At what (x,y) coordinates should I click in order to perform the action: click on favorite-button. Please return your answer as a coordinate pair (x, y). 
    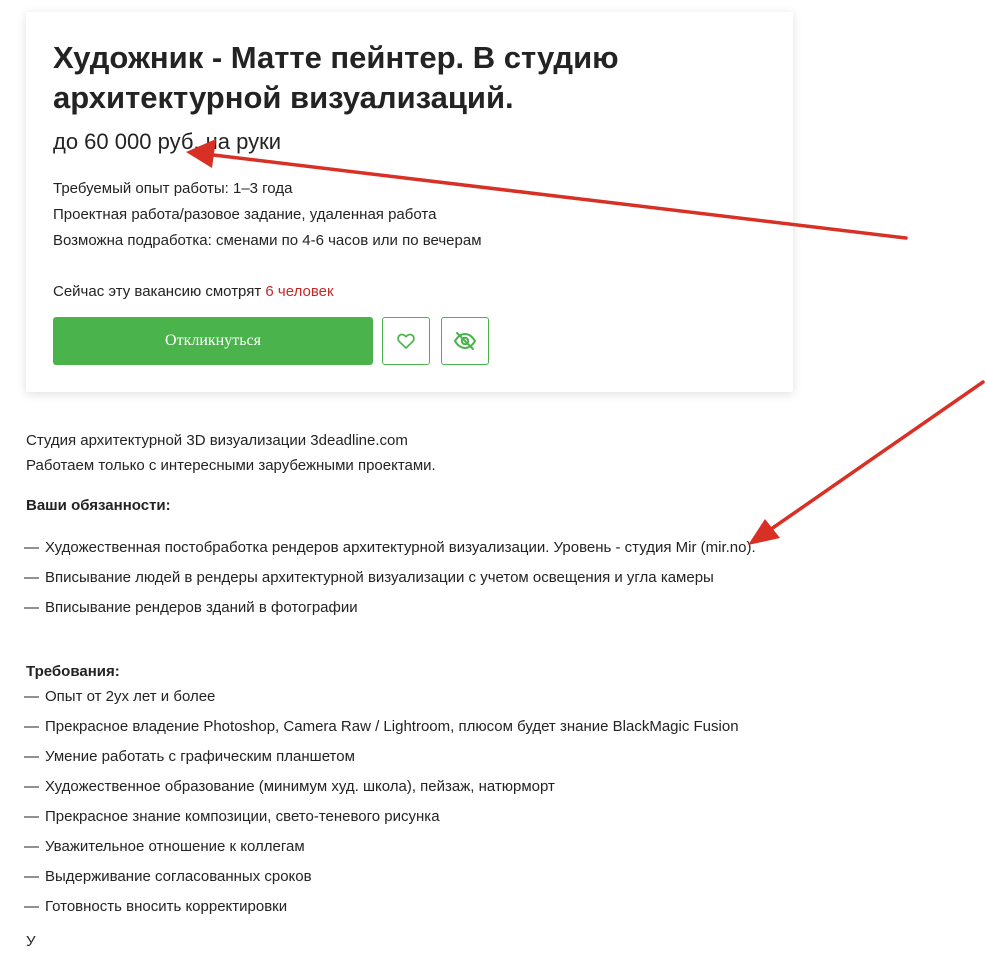
    Looking at the image, I should click on (406, 341).